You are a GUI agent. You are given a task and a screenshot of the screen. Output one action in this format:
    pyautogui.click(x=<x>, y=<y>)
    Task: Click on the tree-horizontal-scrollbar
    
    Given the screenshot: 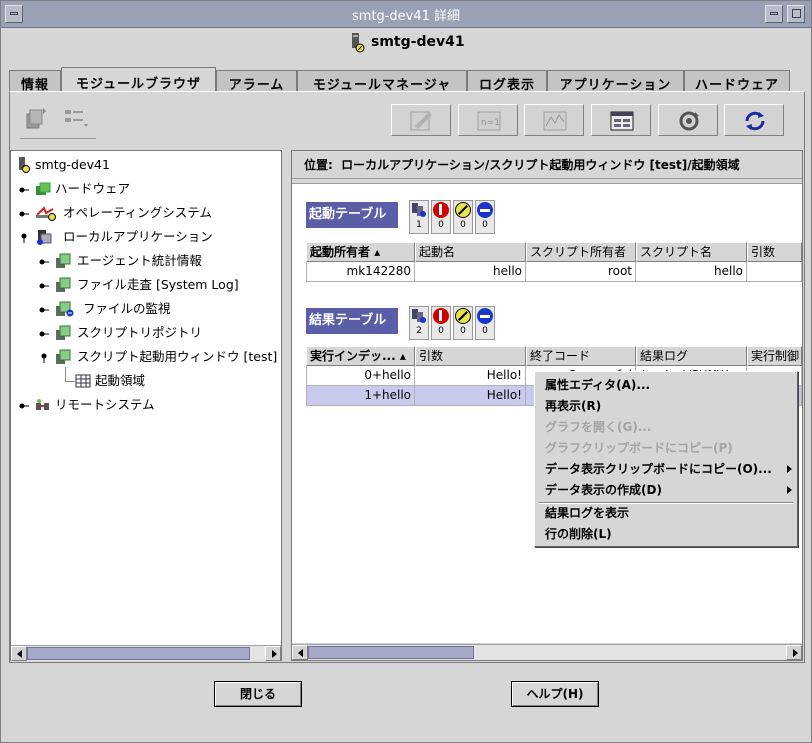 What is the action you would take?
    pyautogui.click(x=146, y=653)
    